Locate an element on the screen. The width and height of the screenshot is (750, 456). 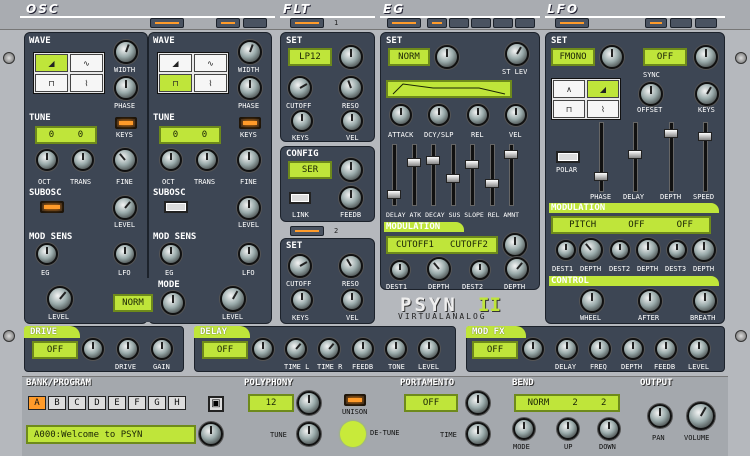
save-button: ▣ is located at coordinates (216, 404).